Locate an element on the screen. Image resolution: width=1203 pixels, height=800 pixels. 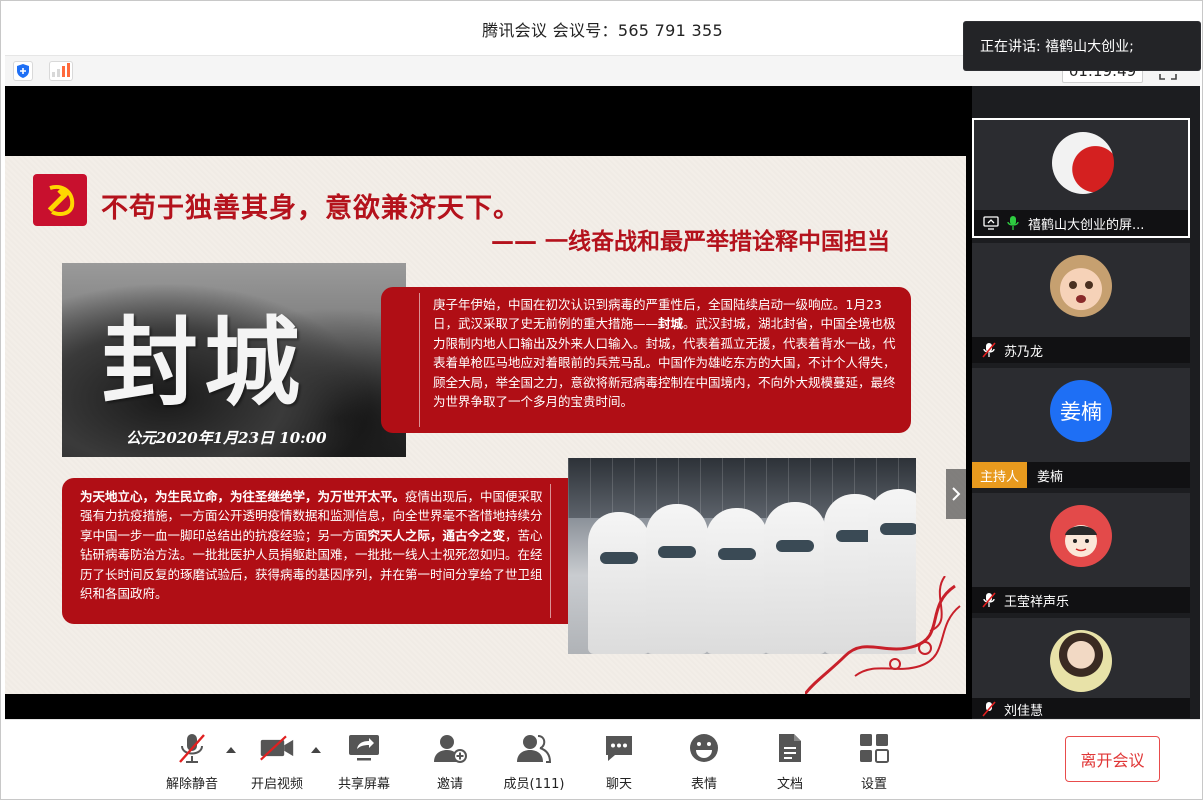
decorative-cloud-icon is located at coordinates (883, 635).